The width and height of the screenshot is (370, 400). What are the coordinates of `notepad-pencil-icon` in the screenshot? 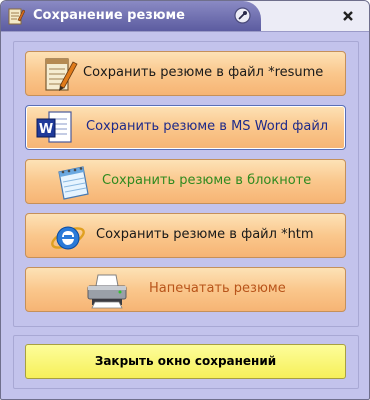 It's located at (61, 74).